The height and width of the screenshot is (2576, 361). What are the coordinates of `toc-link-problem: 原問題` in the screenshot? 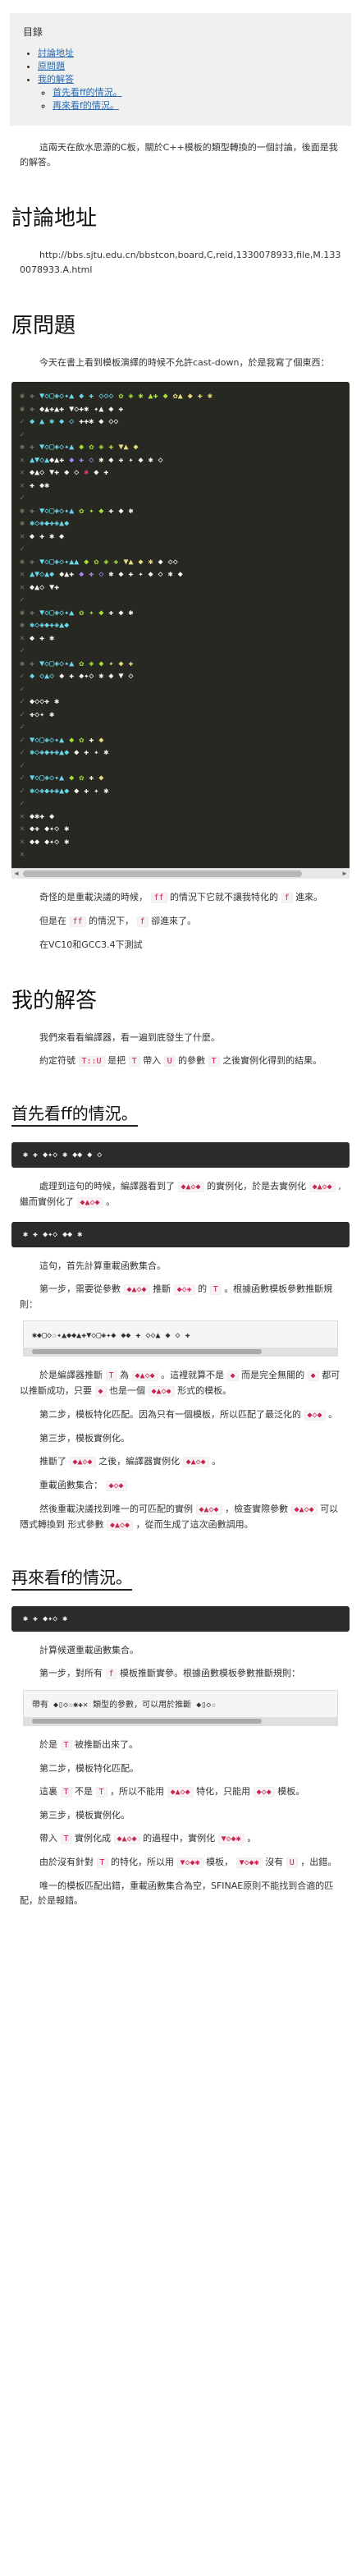 It's located at (51, 66).